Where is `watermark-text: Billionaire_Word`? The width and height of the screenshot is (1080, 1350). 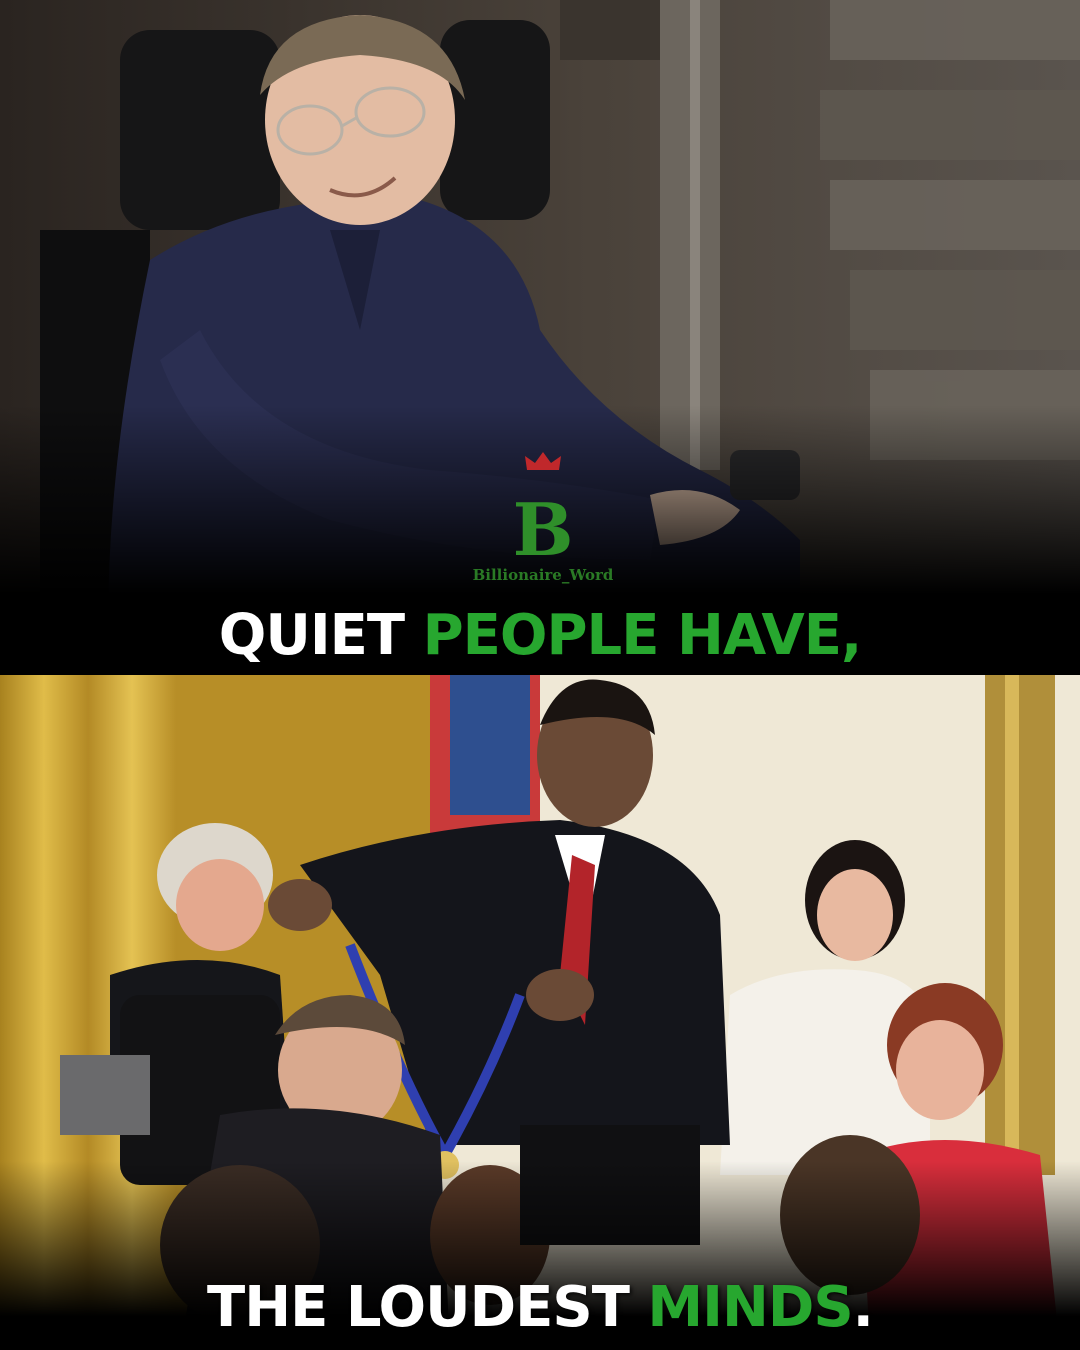
watermark-text: Billionaire_Word is located at coordinates (543, 575).